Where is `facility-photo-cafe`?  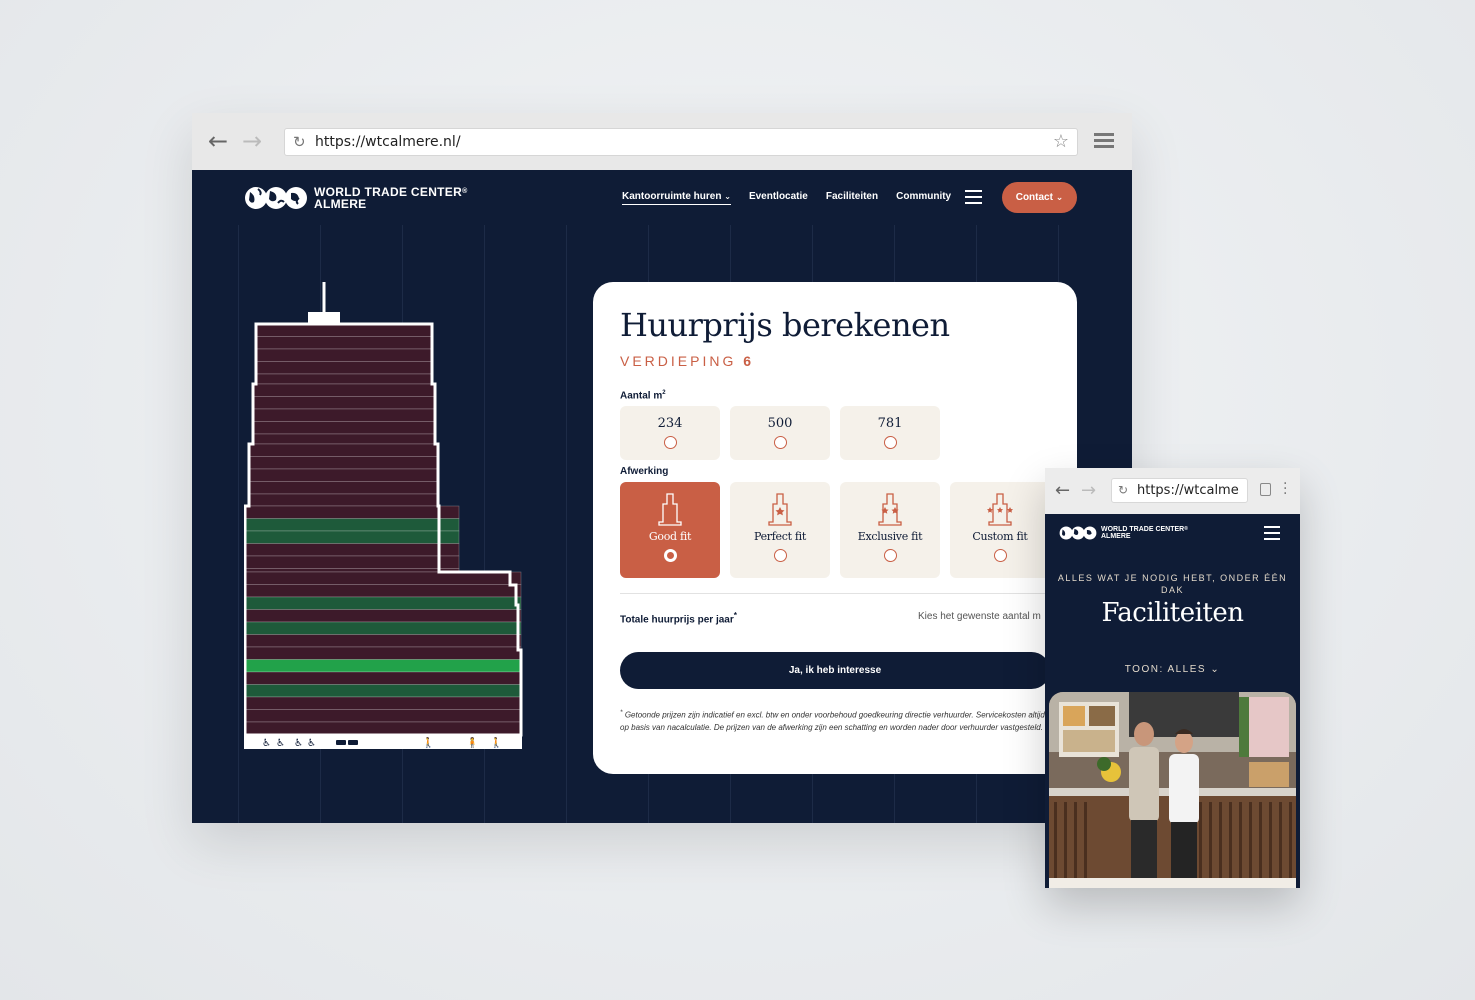
facility-photo-cafe is located at coordinates (1172, 785).